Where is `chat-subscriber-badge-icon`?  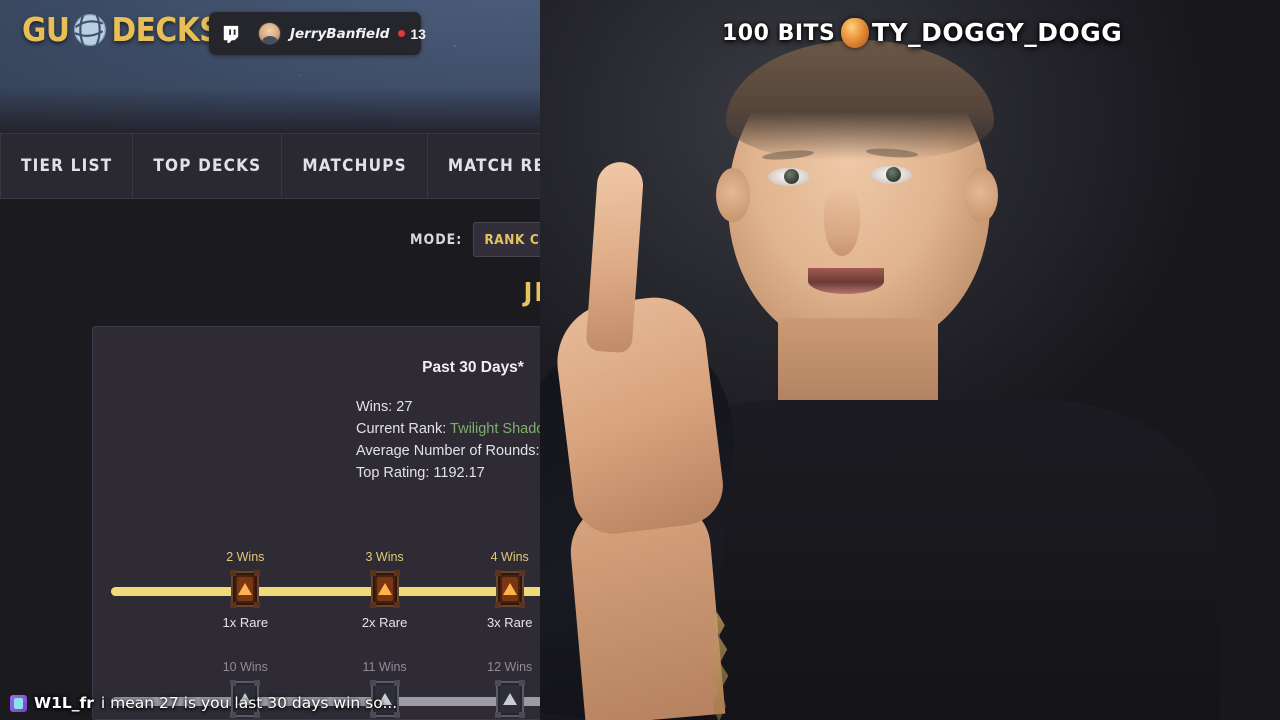 chat-subscriber-badge-icon is located at coordinates (18, 703).